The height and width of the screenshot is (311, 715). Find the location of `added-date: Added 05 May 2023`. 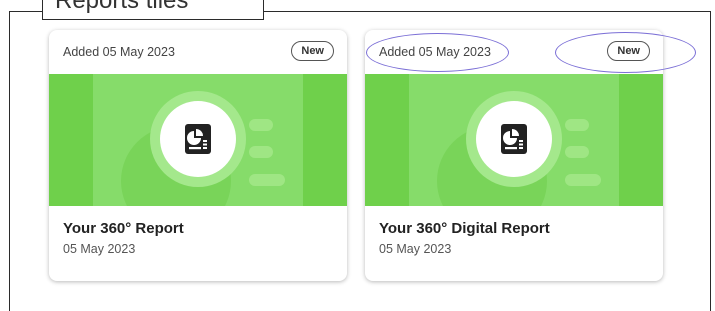

added-date: Added 05 May 2023 is located at coordinates (119, 52).